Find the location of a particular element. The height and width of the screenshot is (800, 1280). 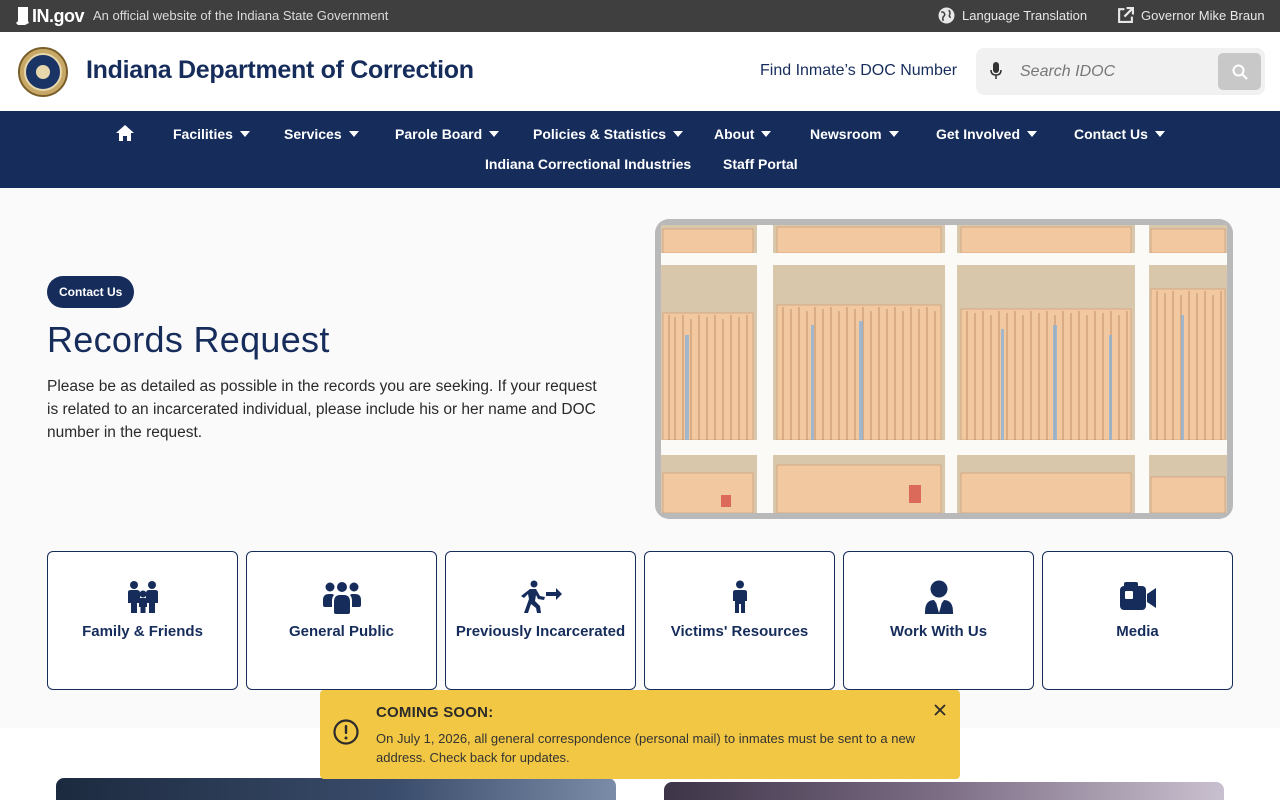

person-icon is located at coordinates (739, 596).